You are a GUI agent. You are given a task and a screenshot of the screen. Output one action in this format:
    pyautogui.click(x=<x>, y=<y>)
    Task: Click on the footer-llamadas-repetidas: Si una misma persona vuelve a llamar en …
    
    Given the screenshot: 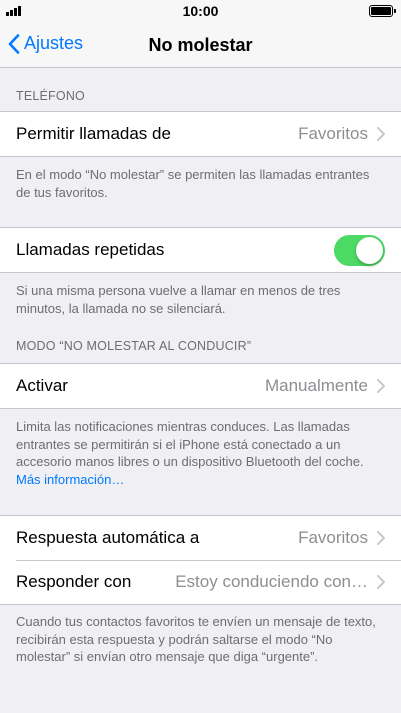 What is the action you would take?
    pyautogui.click(x=178, y=299)
    